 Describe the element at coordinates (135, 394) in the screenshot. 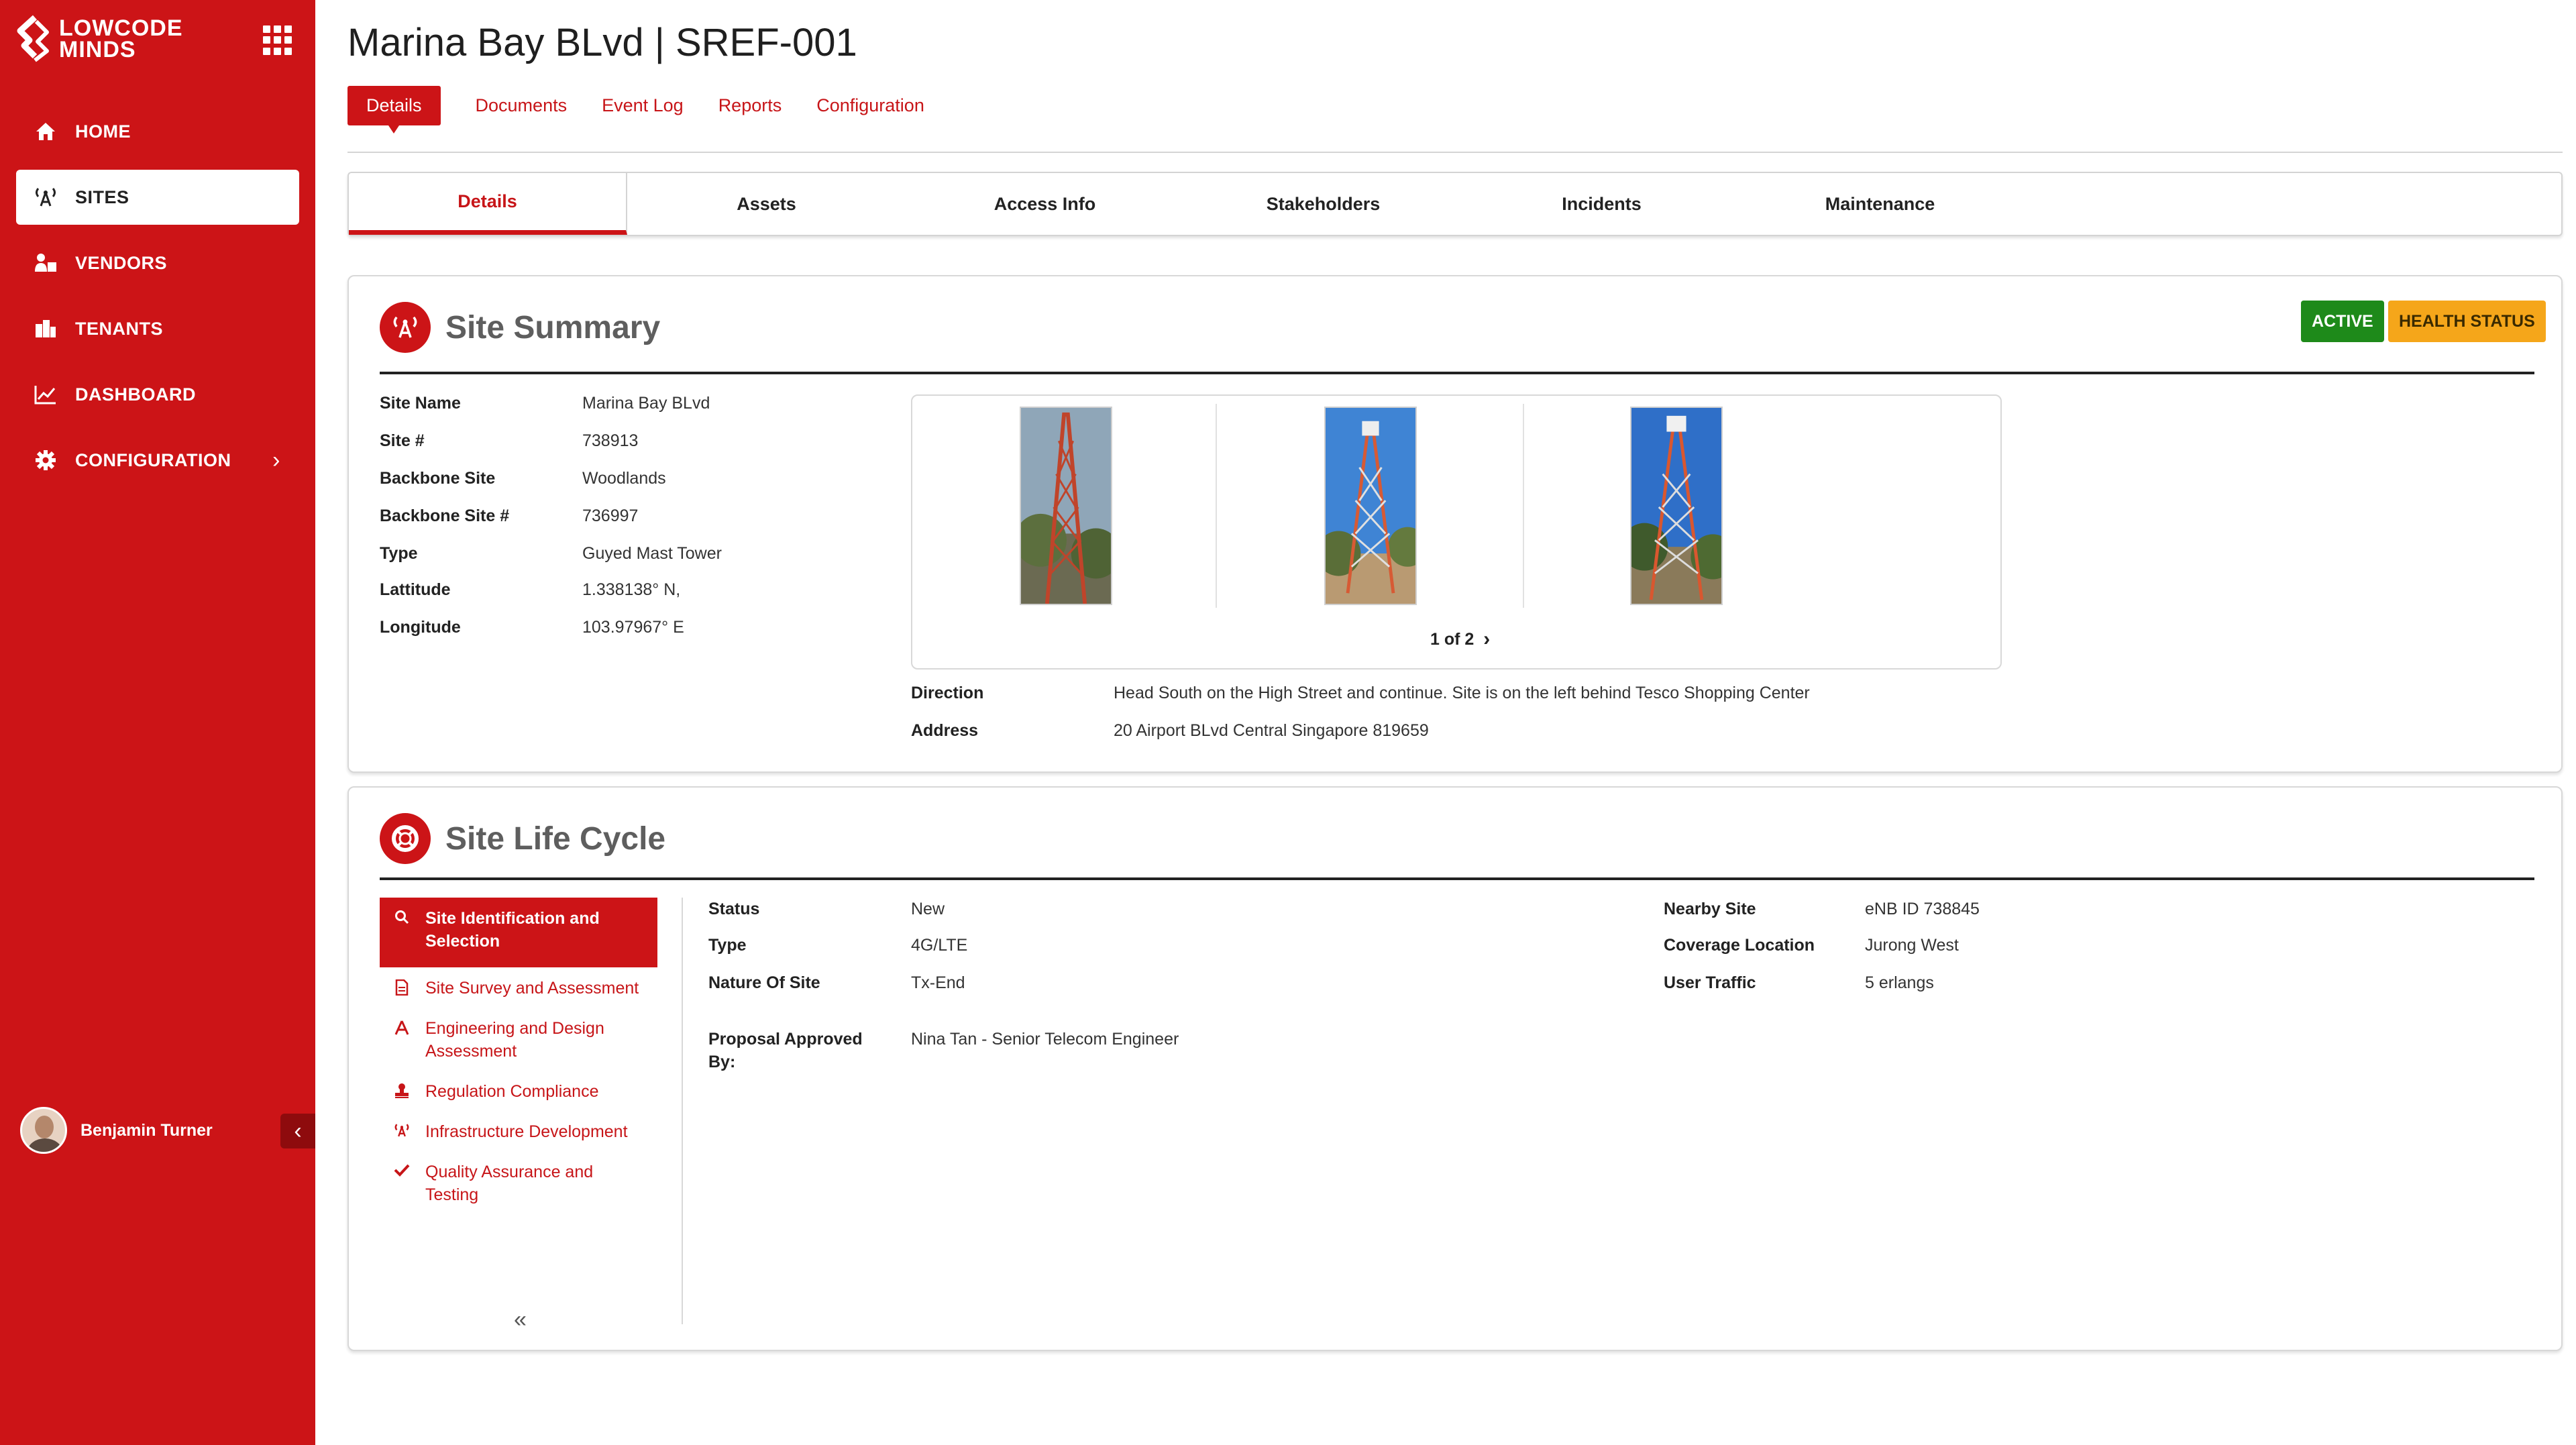

I see `sidebar-item-label: DASHBOARD` at that location.